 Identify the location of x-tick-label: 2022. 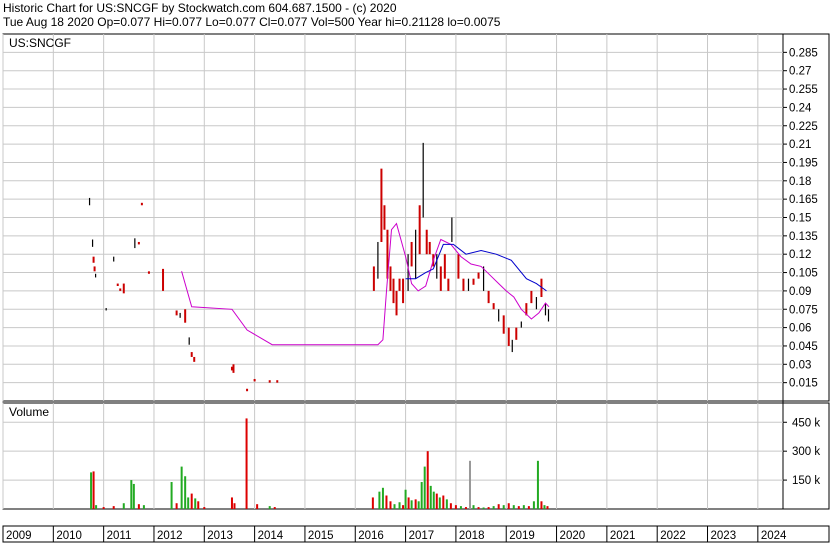
(673, 536).